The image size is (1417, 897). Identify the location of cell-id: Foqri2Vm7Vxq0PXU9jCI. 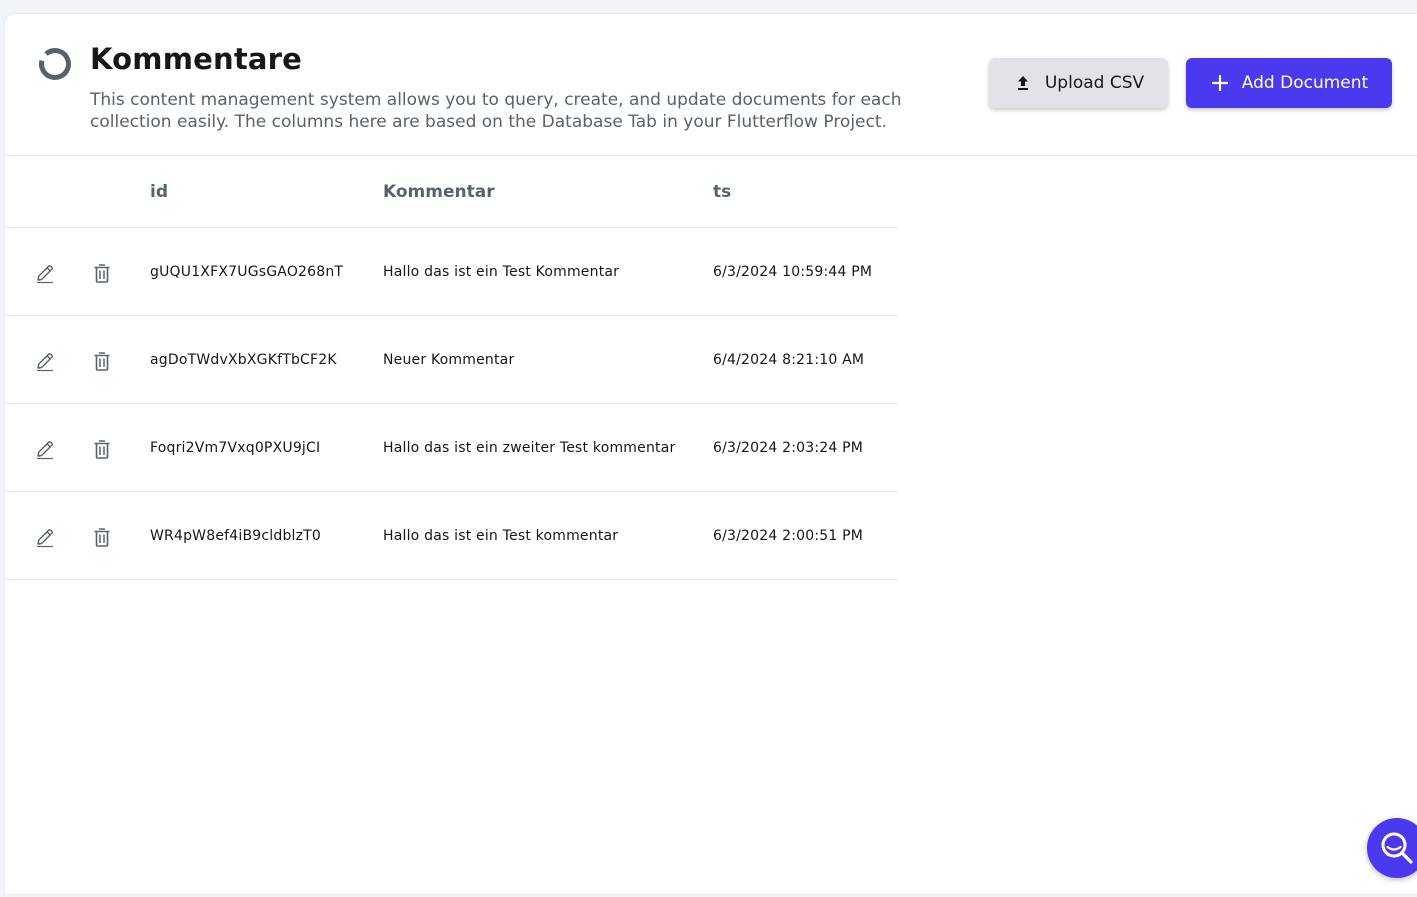
(235, 448).